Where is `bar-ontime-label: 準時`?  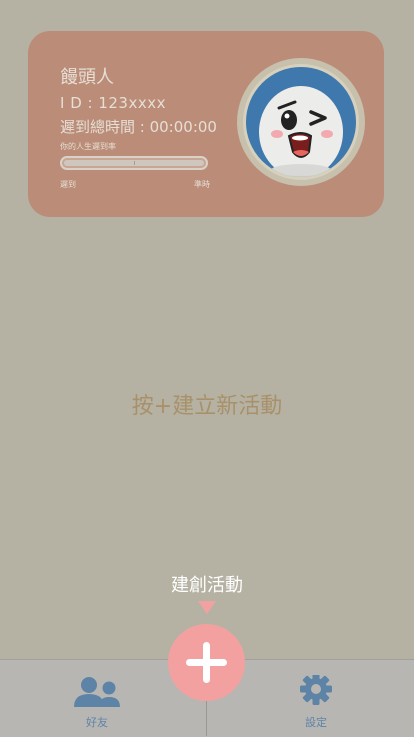
bar-ontime-label: 準時 is located at coordinates (202, 184).